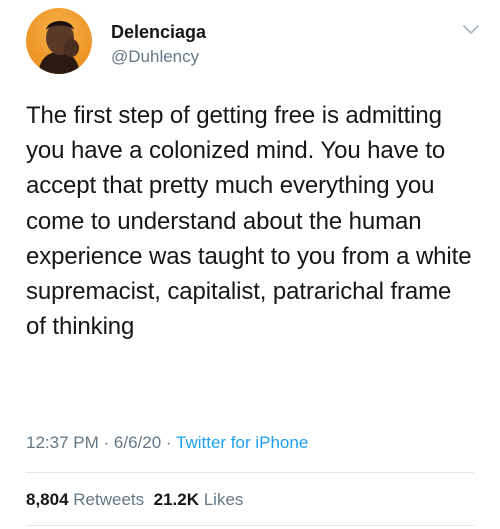 This screenshot has width=500, height=529. I want to click on display-name: Delenciaga, so click(158, 32).